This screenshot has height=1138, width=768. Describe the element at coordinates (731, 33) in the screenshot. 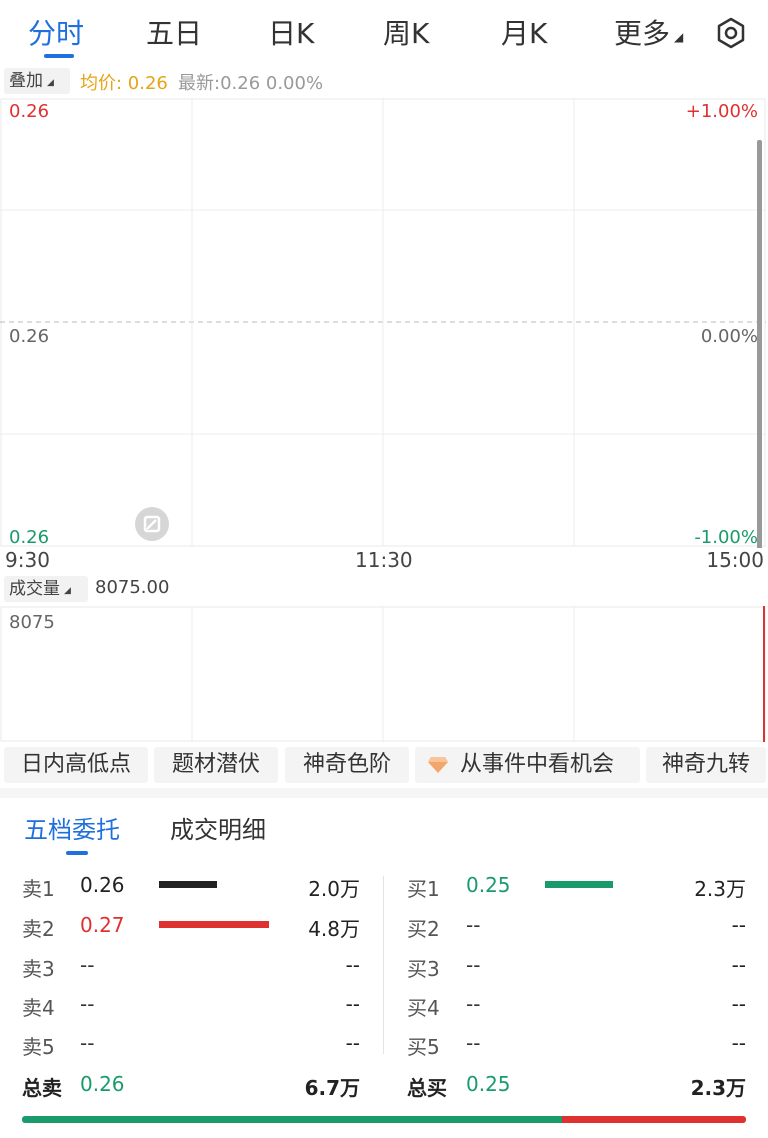

I see `gear-icon` at that location.